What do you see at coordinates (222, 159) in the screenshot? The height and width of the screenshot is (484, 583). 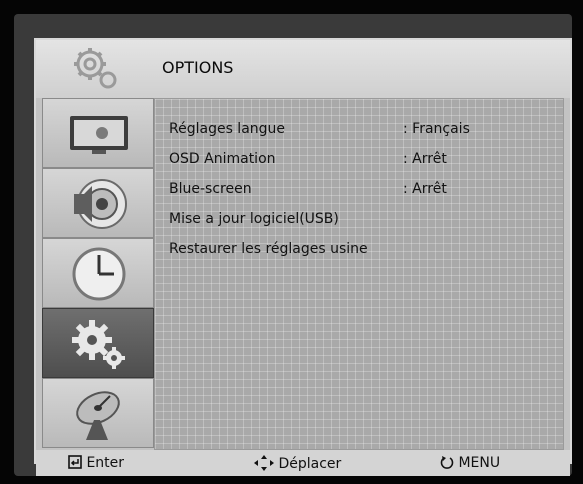 I see `menu-item-label: OSD Animation` at bounding box center [222, 159].